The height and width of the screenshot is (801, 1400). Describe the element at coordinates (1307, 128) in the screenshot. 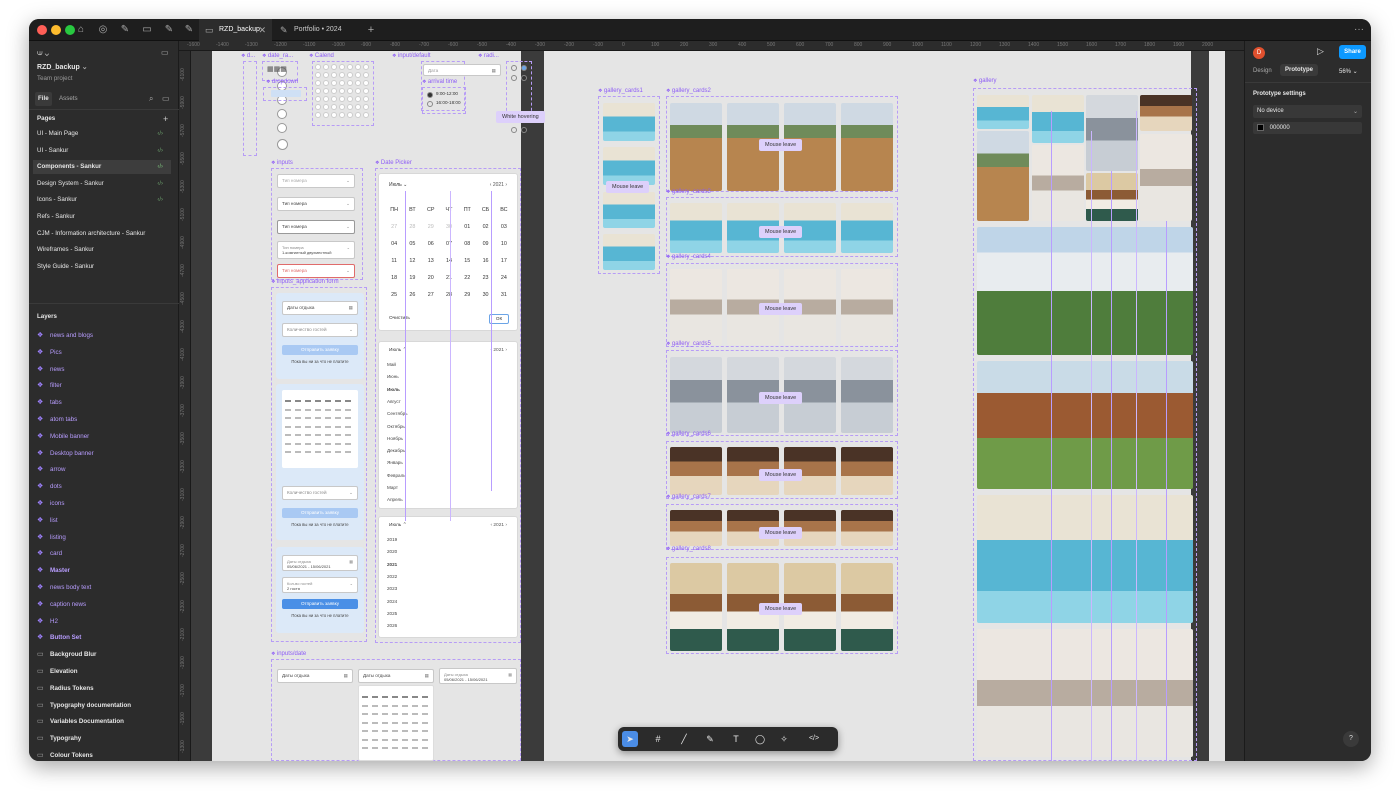

I see `background-color-field: 000000` at that location.